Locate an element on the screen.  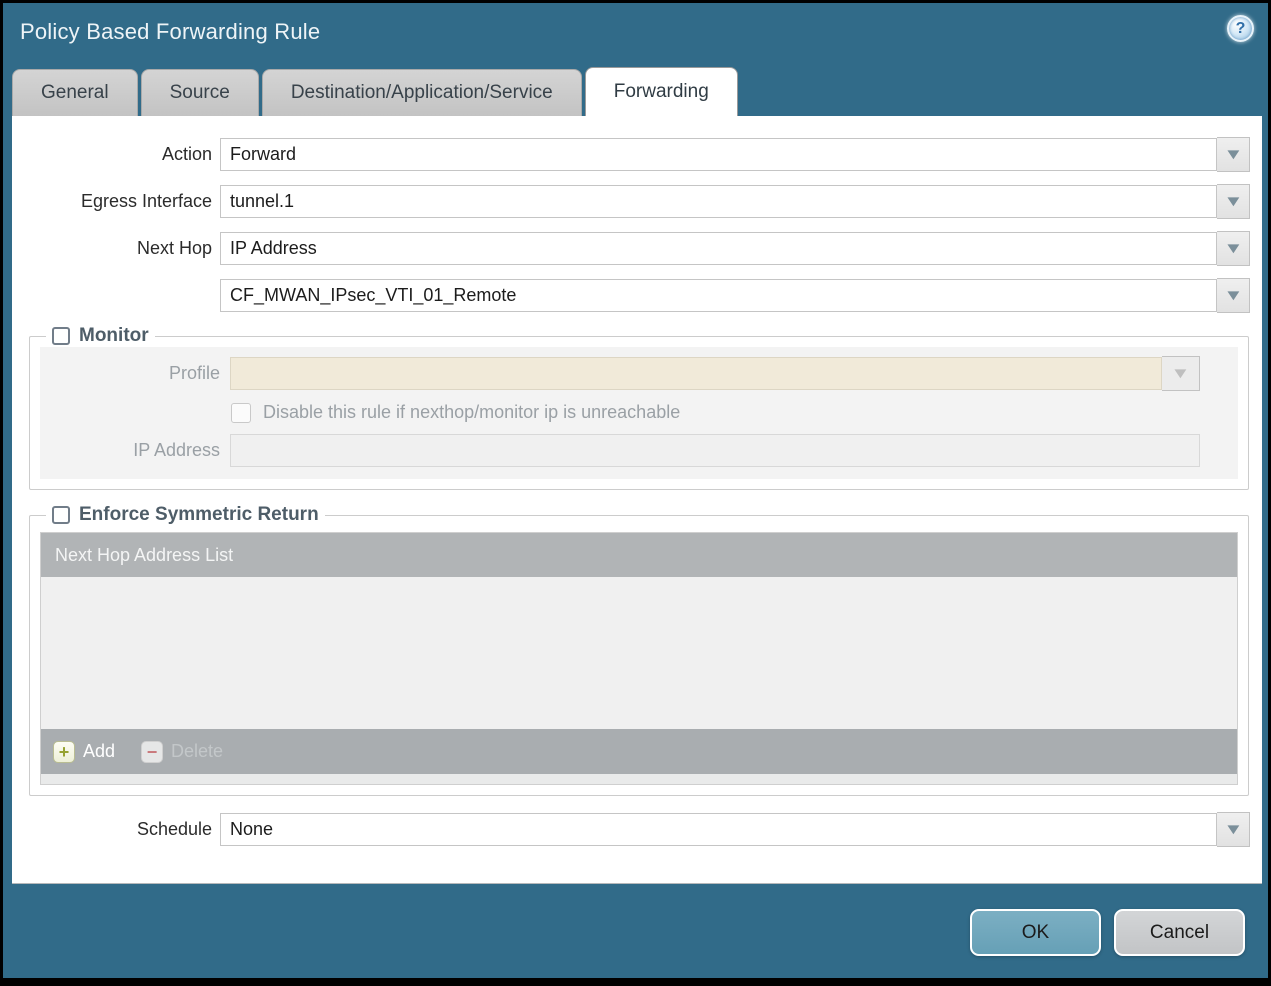
schedule-dropdown-button: ▼ is located at coordinates (1233, 829).